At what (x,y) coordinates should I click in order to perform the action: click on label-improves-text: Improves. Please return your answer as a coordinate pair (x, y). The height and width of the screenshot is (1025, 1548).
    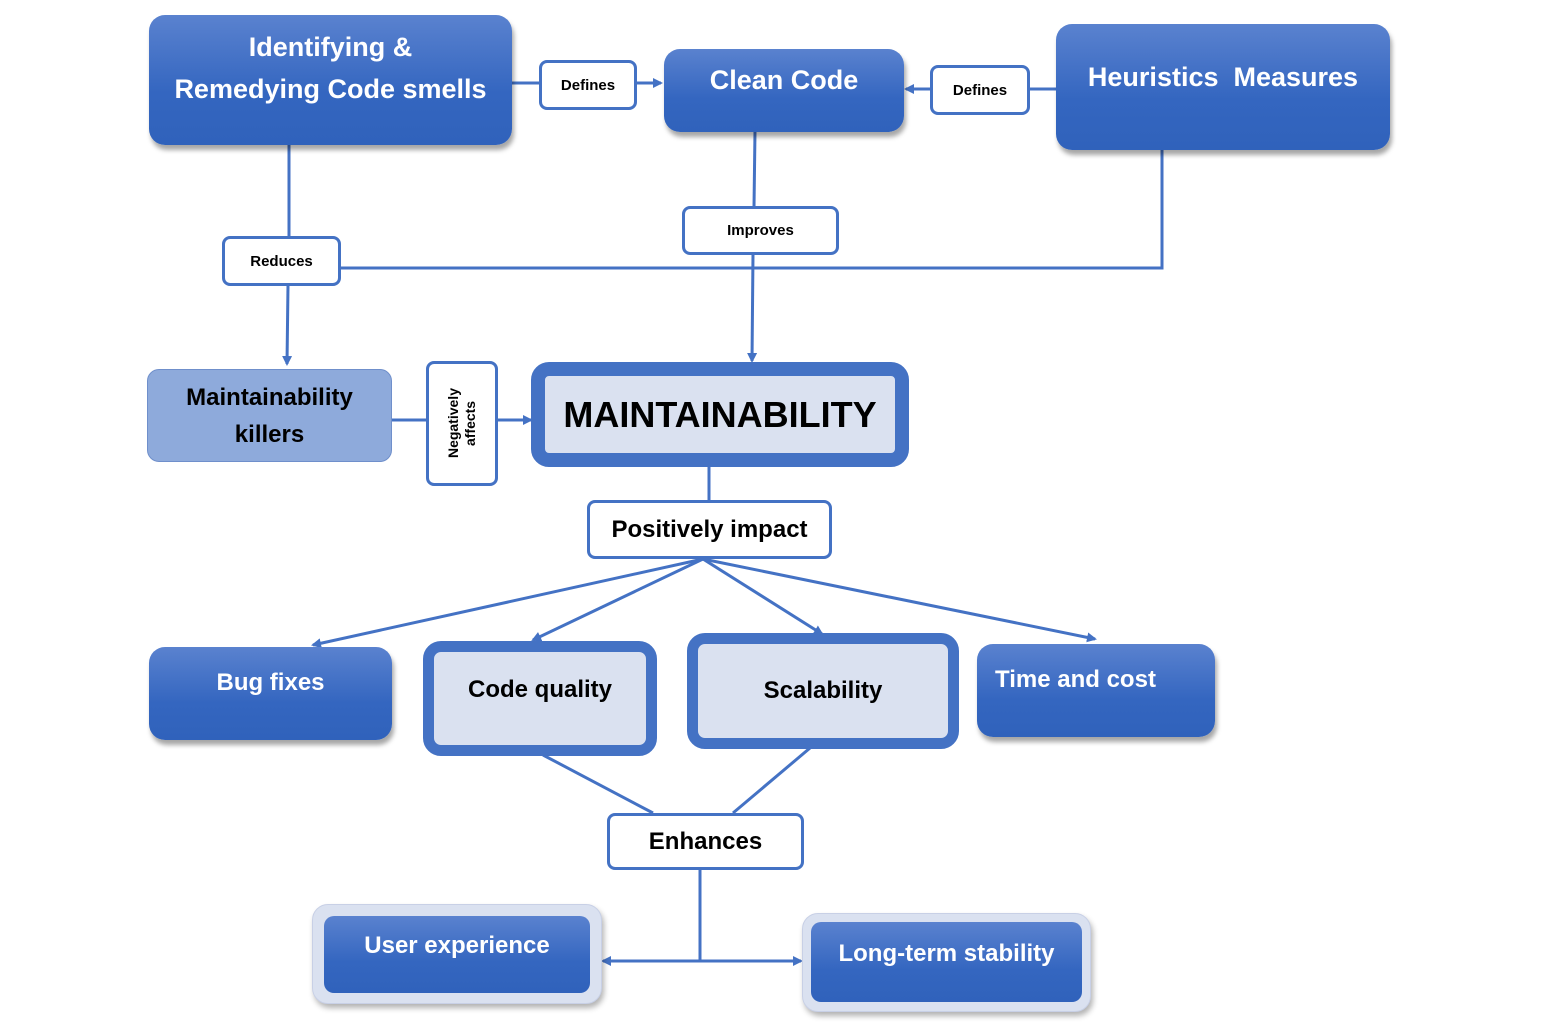
    Looking at the image, I should click on (760, 230).